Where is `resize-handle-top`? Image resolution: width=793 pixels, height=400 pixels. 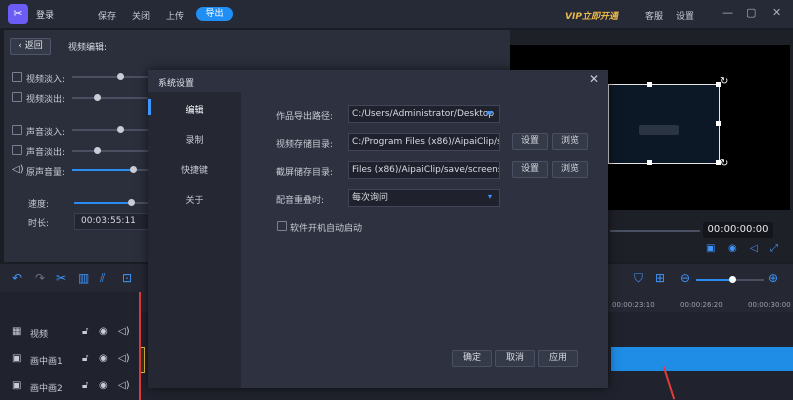
resize-handle-top is located at coordinates (649, 84).